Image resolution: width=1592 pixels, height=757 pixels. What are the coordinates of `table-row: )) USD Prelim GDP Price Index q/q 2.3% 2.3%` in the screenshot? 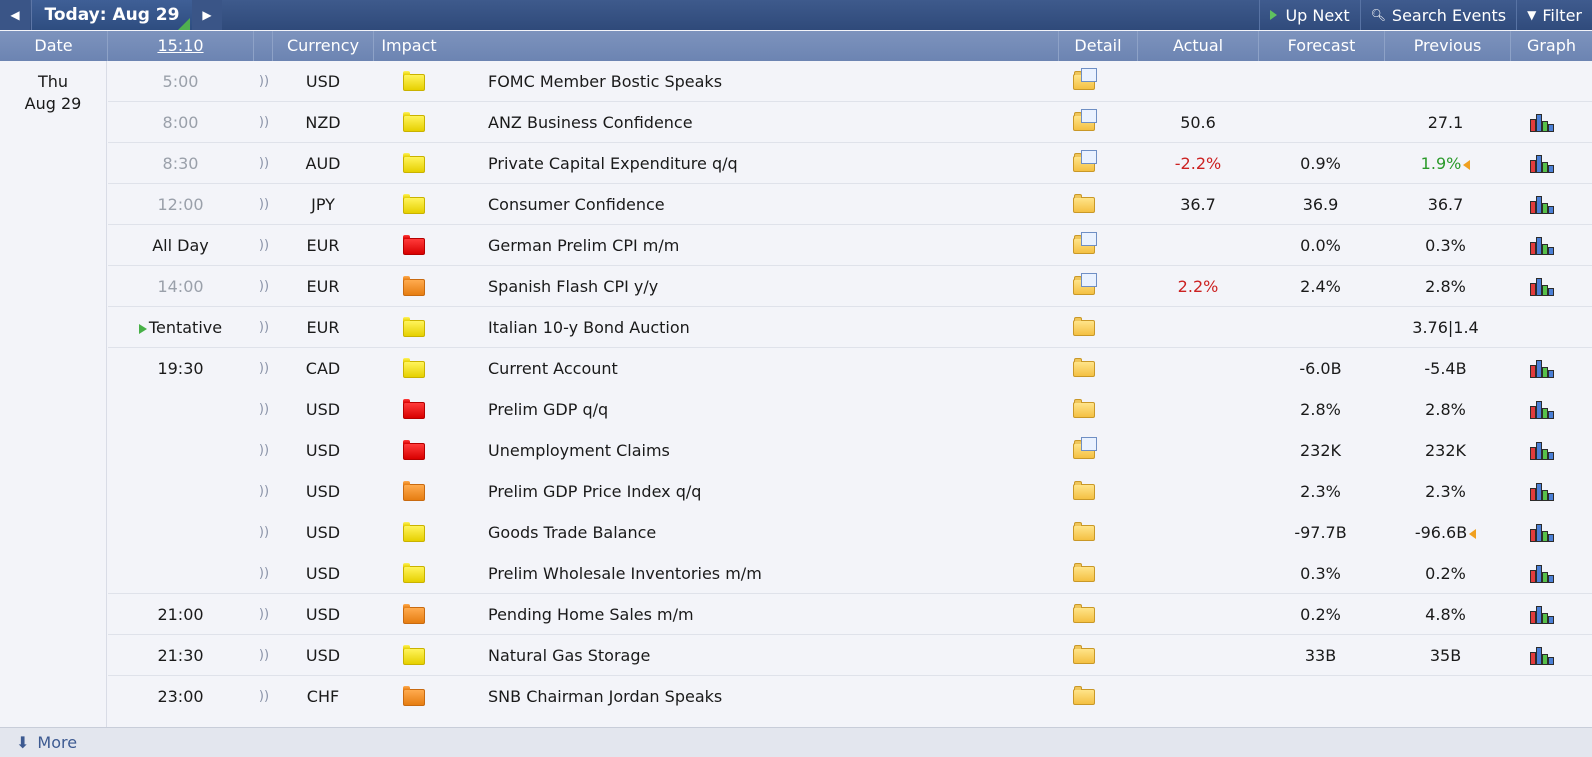 It's located at (850, 491).